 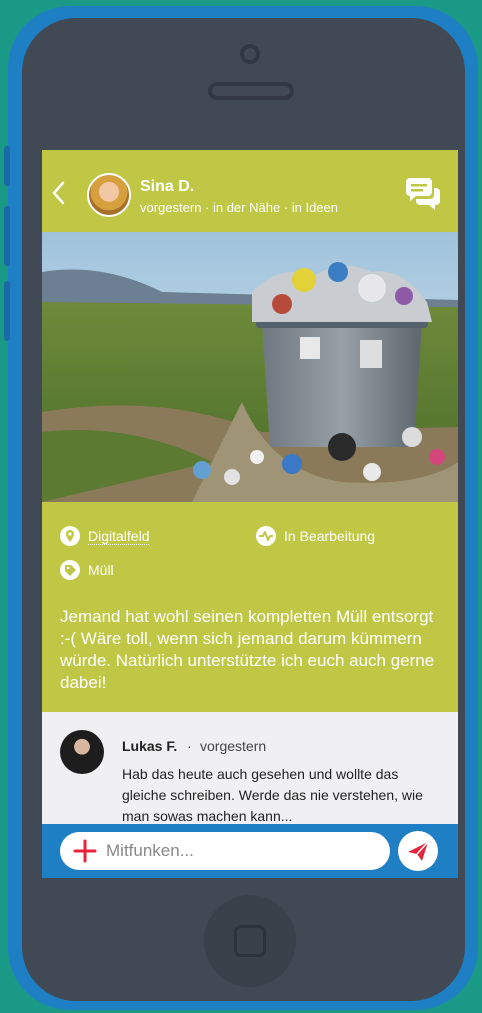 What do you see at coordinates (167, 187) in the screenshot?
I see `author-name: Sina D.` at bounding box center [167, 187].